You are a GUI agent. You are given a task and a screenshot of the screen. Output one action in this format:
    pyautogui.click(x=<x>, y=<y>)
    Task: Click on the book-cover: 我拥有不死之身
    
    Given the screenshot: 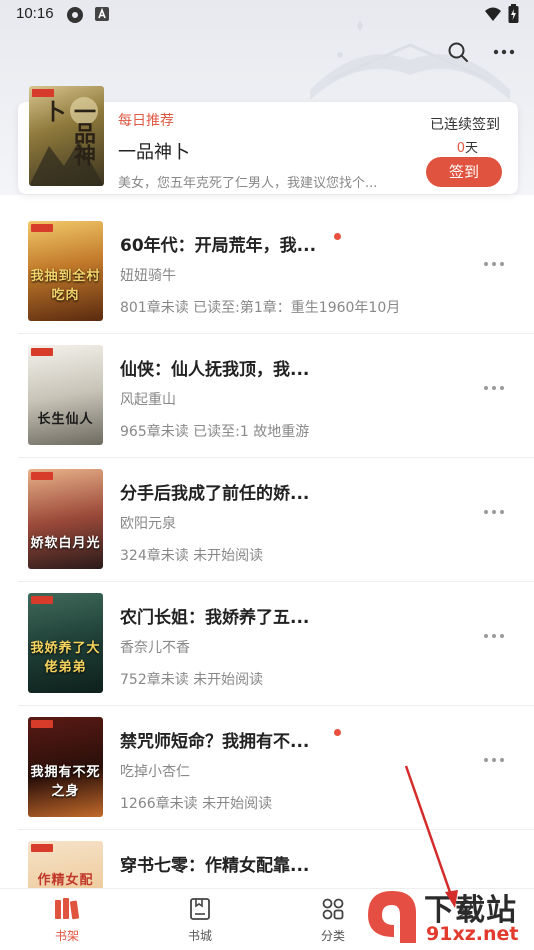 What is the action you would take?
    pyautogui.click(x=65, y=767)
    